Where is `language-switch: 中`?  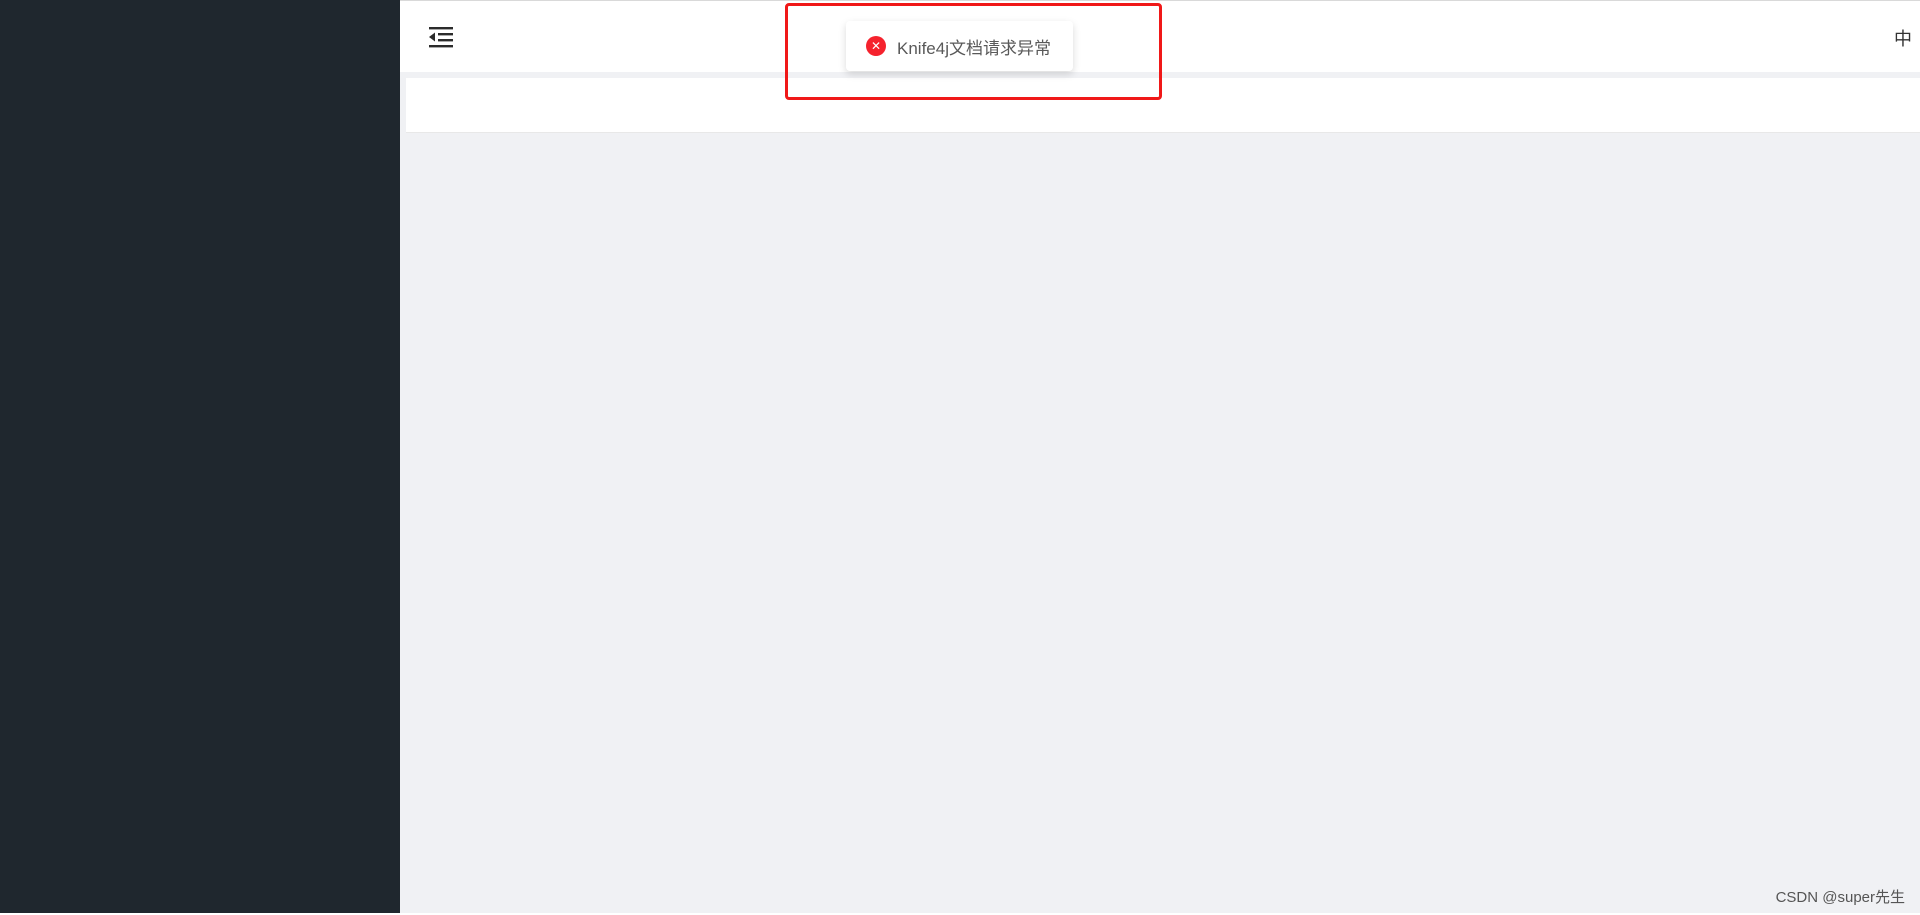
language-switch: 中 is located at coordinates (1903, 38).